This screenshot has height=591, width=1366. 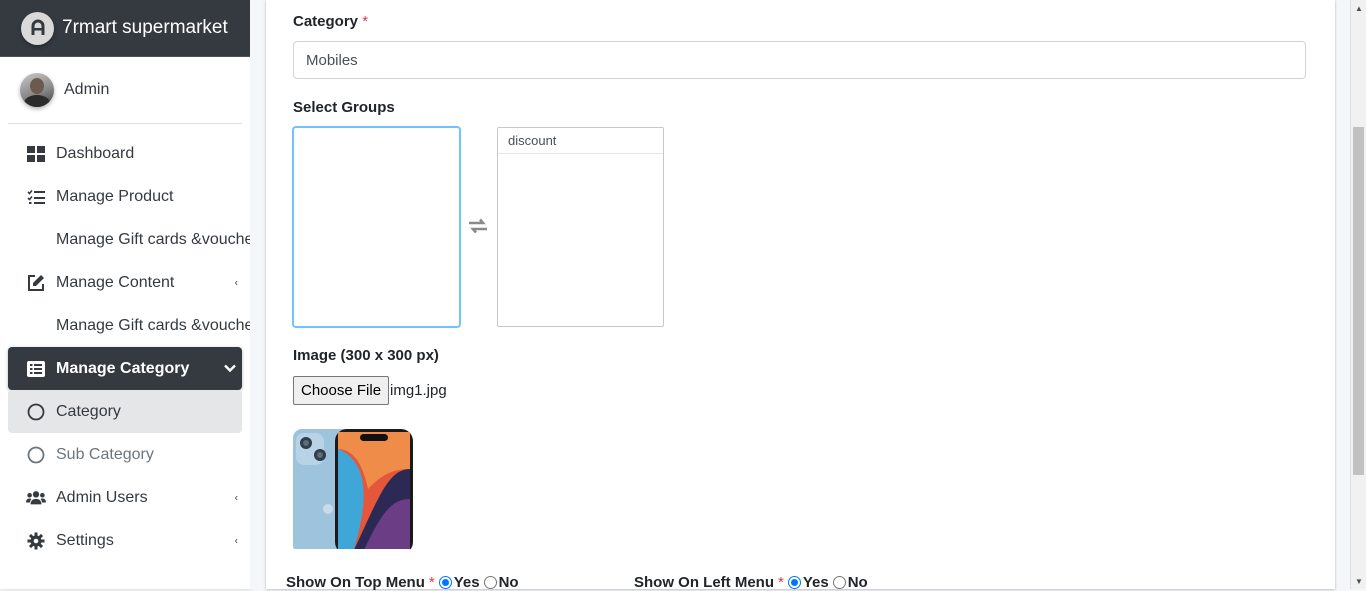 I want to click on user-name: Admin, so click(x=86, y=90).